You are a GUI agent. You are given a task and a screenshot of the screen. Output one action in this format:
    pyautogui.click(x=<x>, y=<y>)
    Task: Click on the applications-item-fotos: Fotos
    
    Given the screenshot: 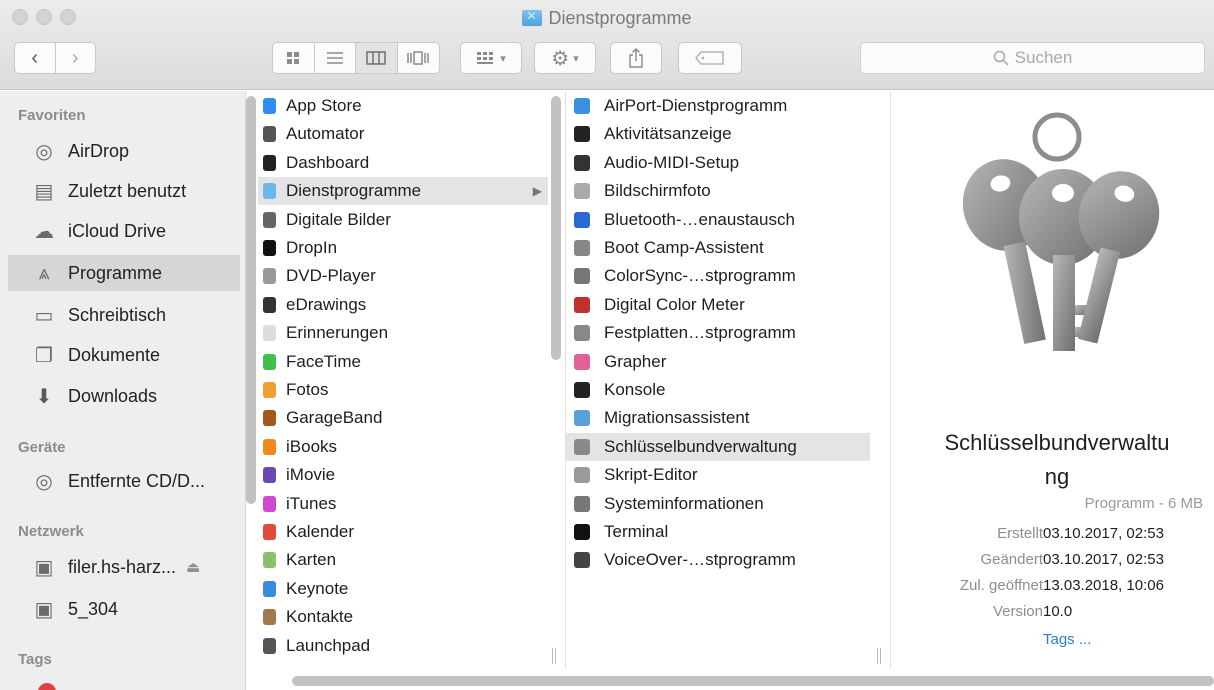 What is the action you would take?
    pyautogui.click(x=403, y=390)
    